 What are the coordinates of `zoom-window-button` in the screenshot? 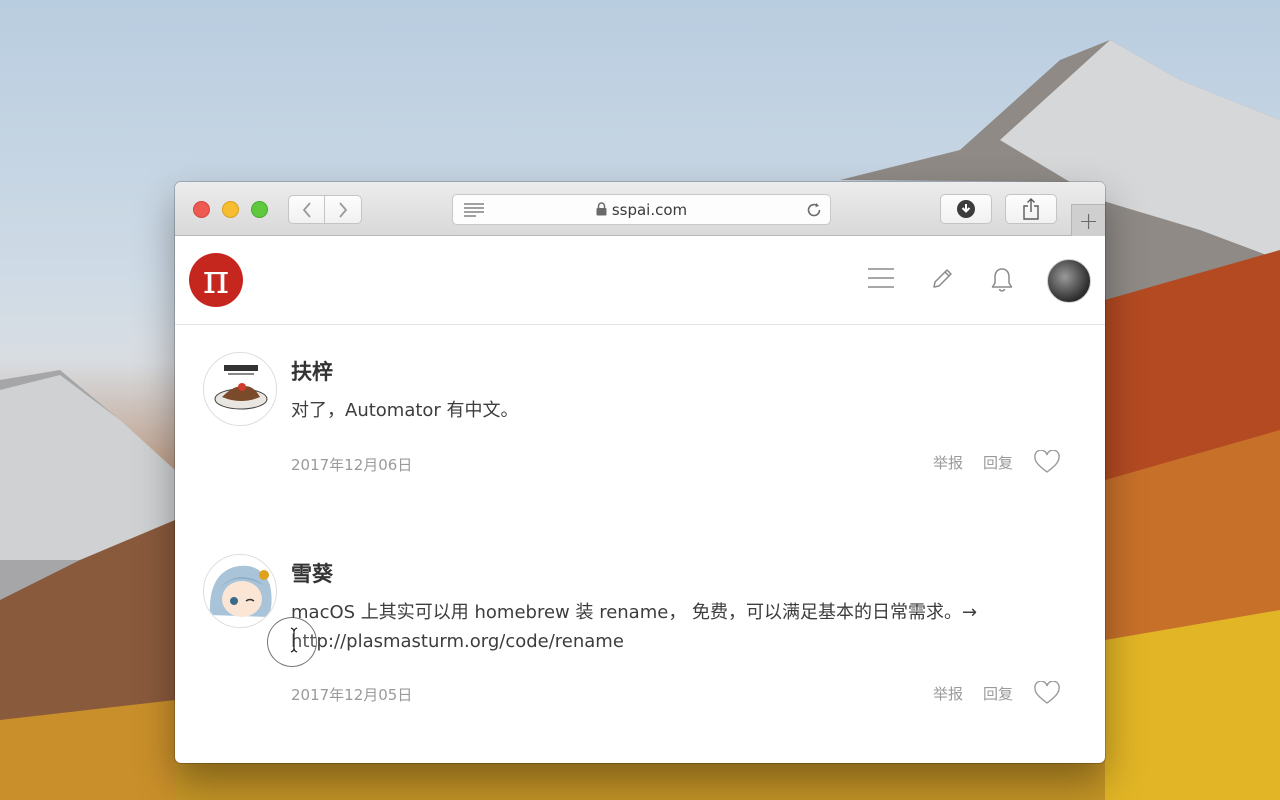 It's located at (259, 209).